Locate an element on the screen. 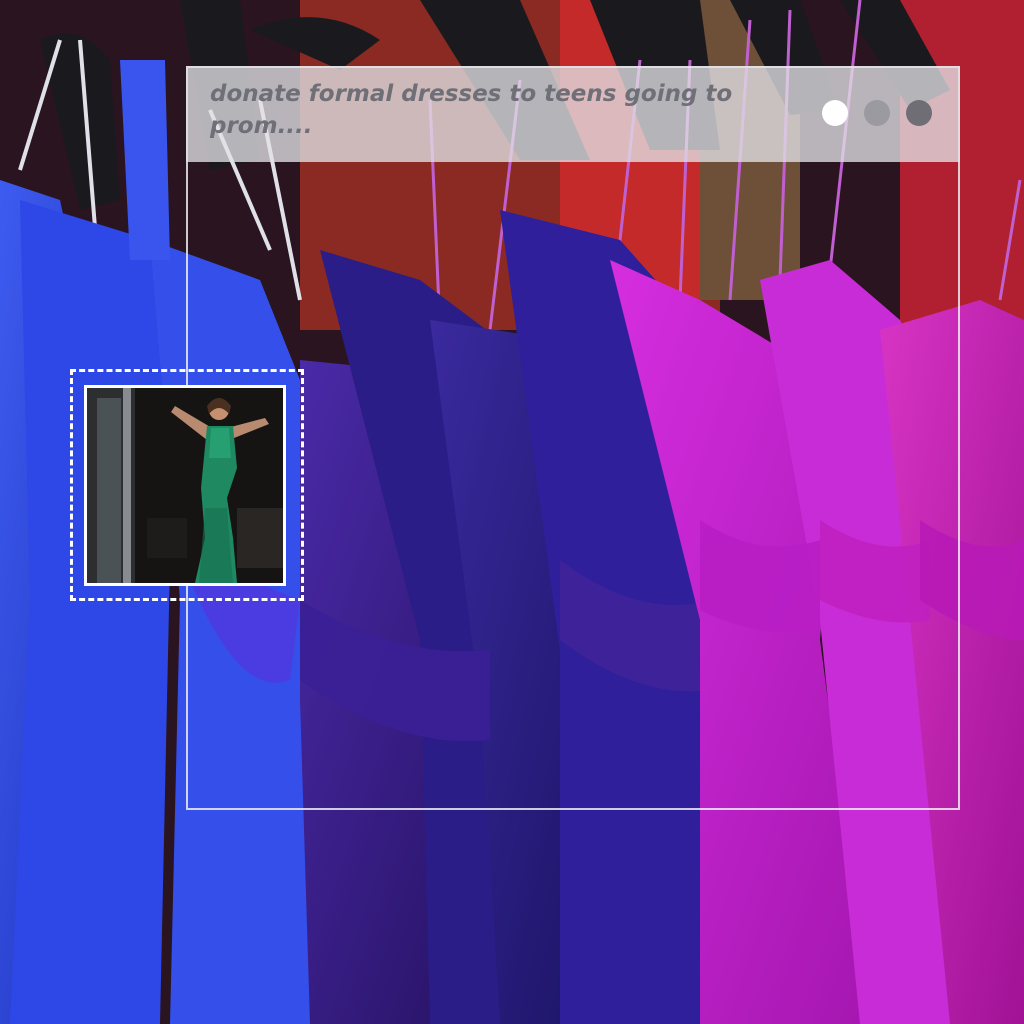 This screenshot has height=1024, width=1024. window-dot-dark is located at coordinates (919, 113).